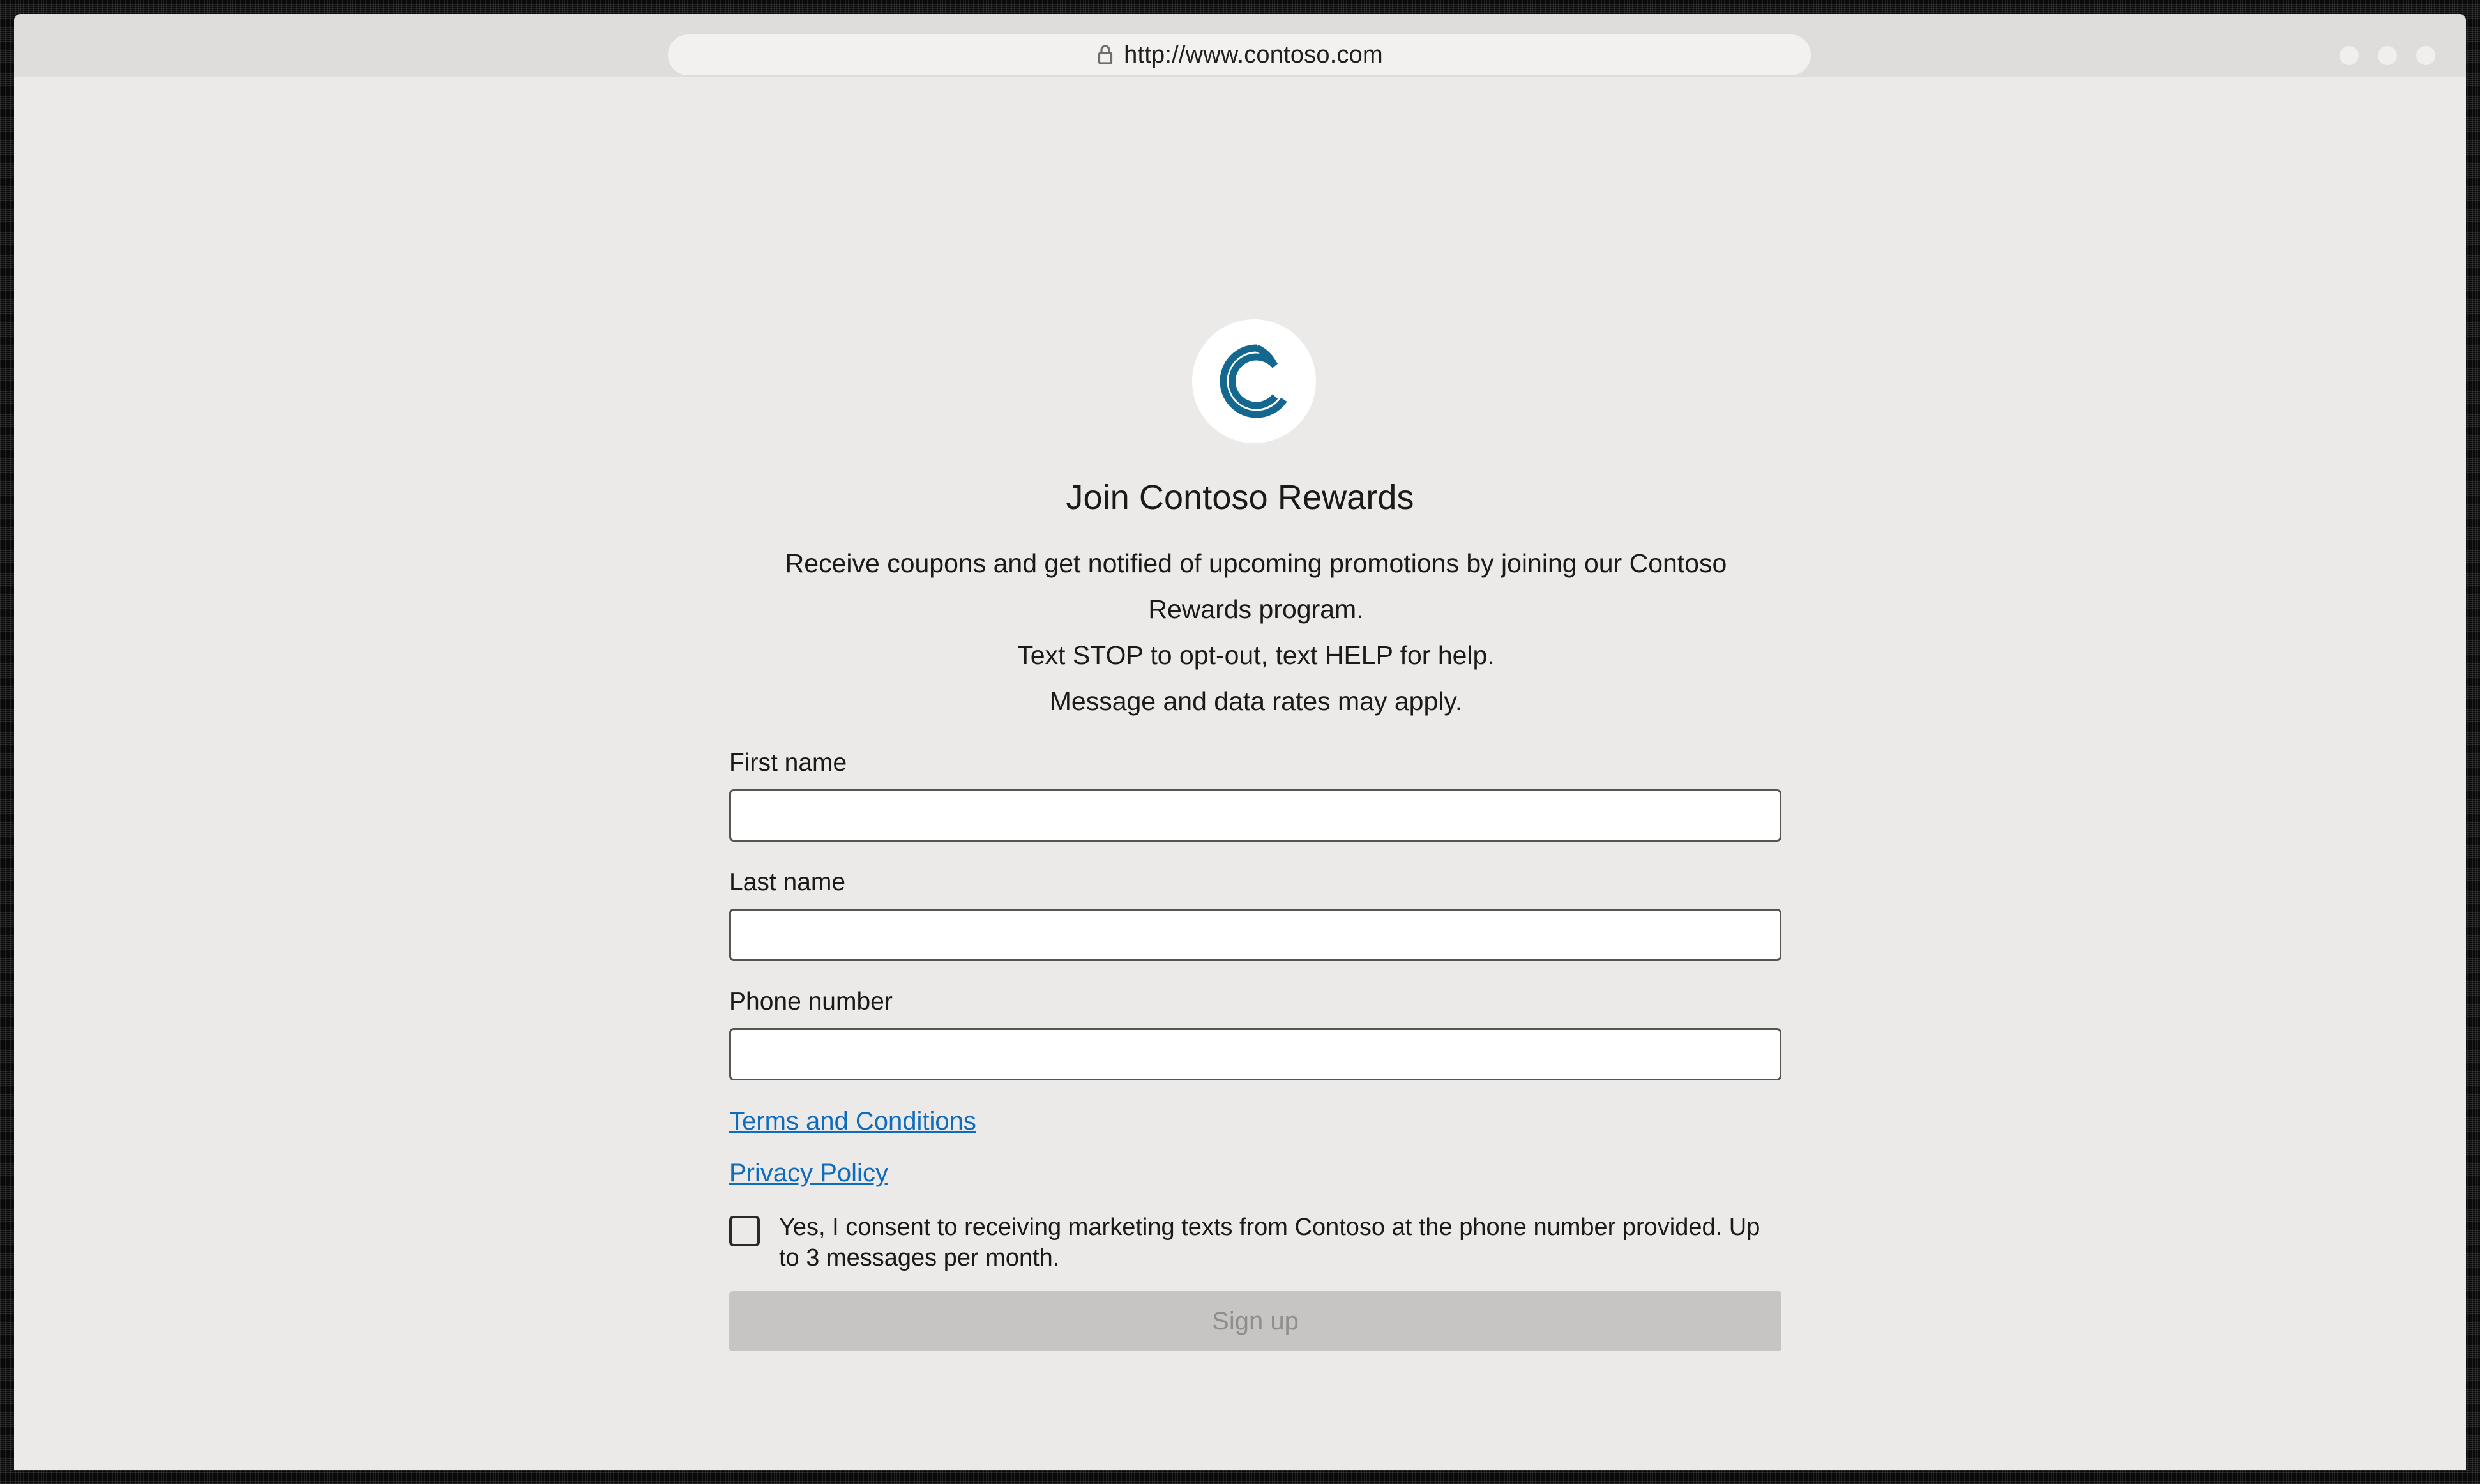  I want to click on first-name-field-group: First name, so click(1255, 796).